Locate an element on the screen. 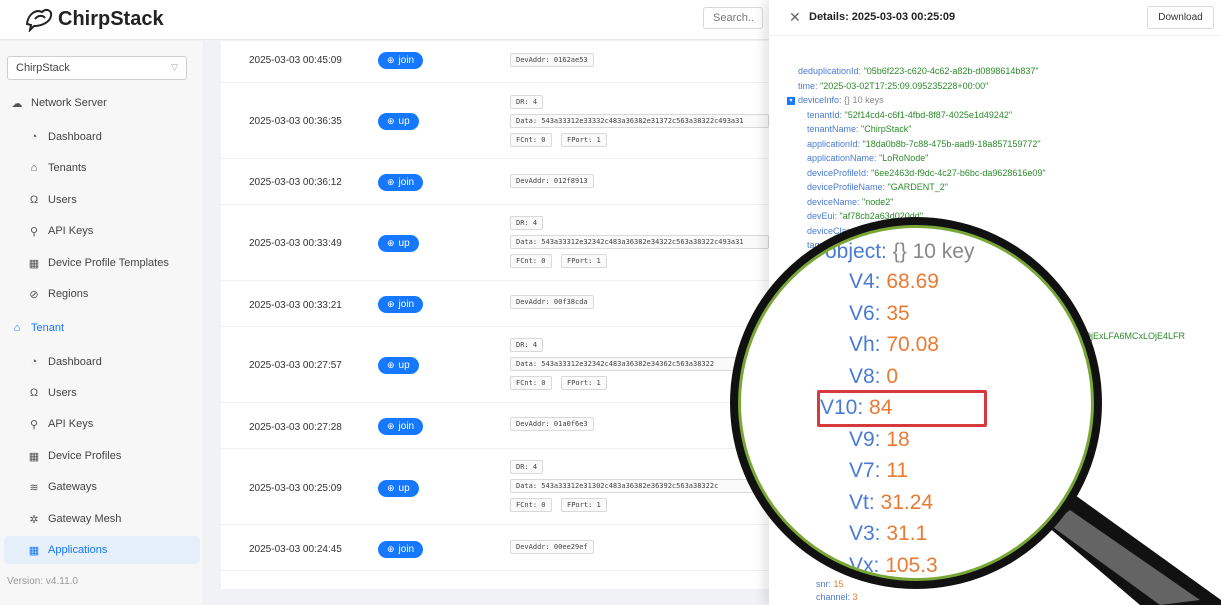 Image resolution: width=1221 pixels, height=605 pixels. event-tag: DevAddr: 01a0f6e3 is located at coordinates (552, 424).